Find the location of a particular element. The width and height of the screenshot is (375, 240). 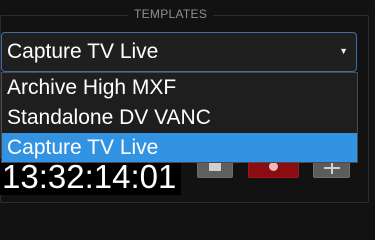

dropdown-option-standalone-dv-vanc: Standalone DV VANC is located at coordinates (179, 117).